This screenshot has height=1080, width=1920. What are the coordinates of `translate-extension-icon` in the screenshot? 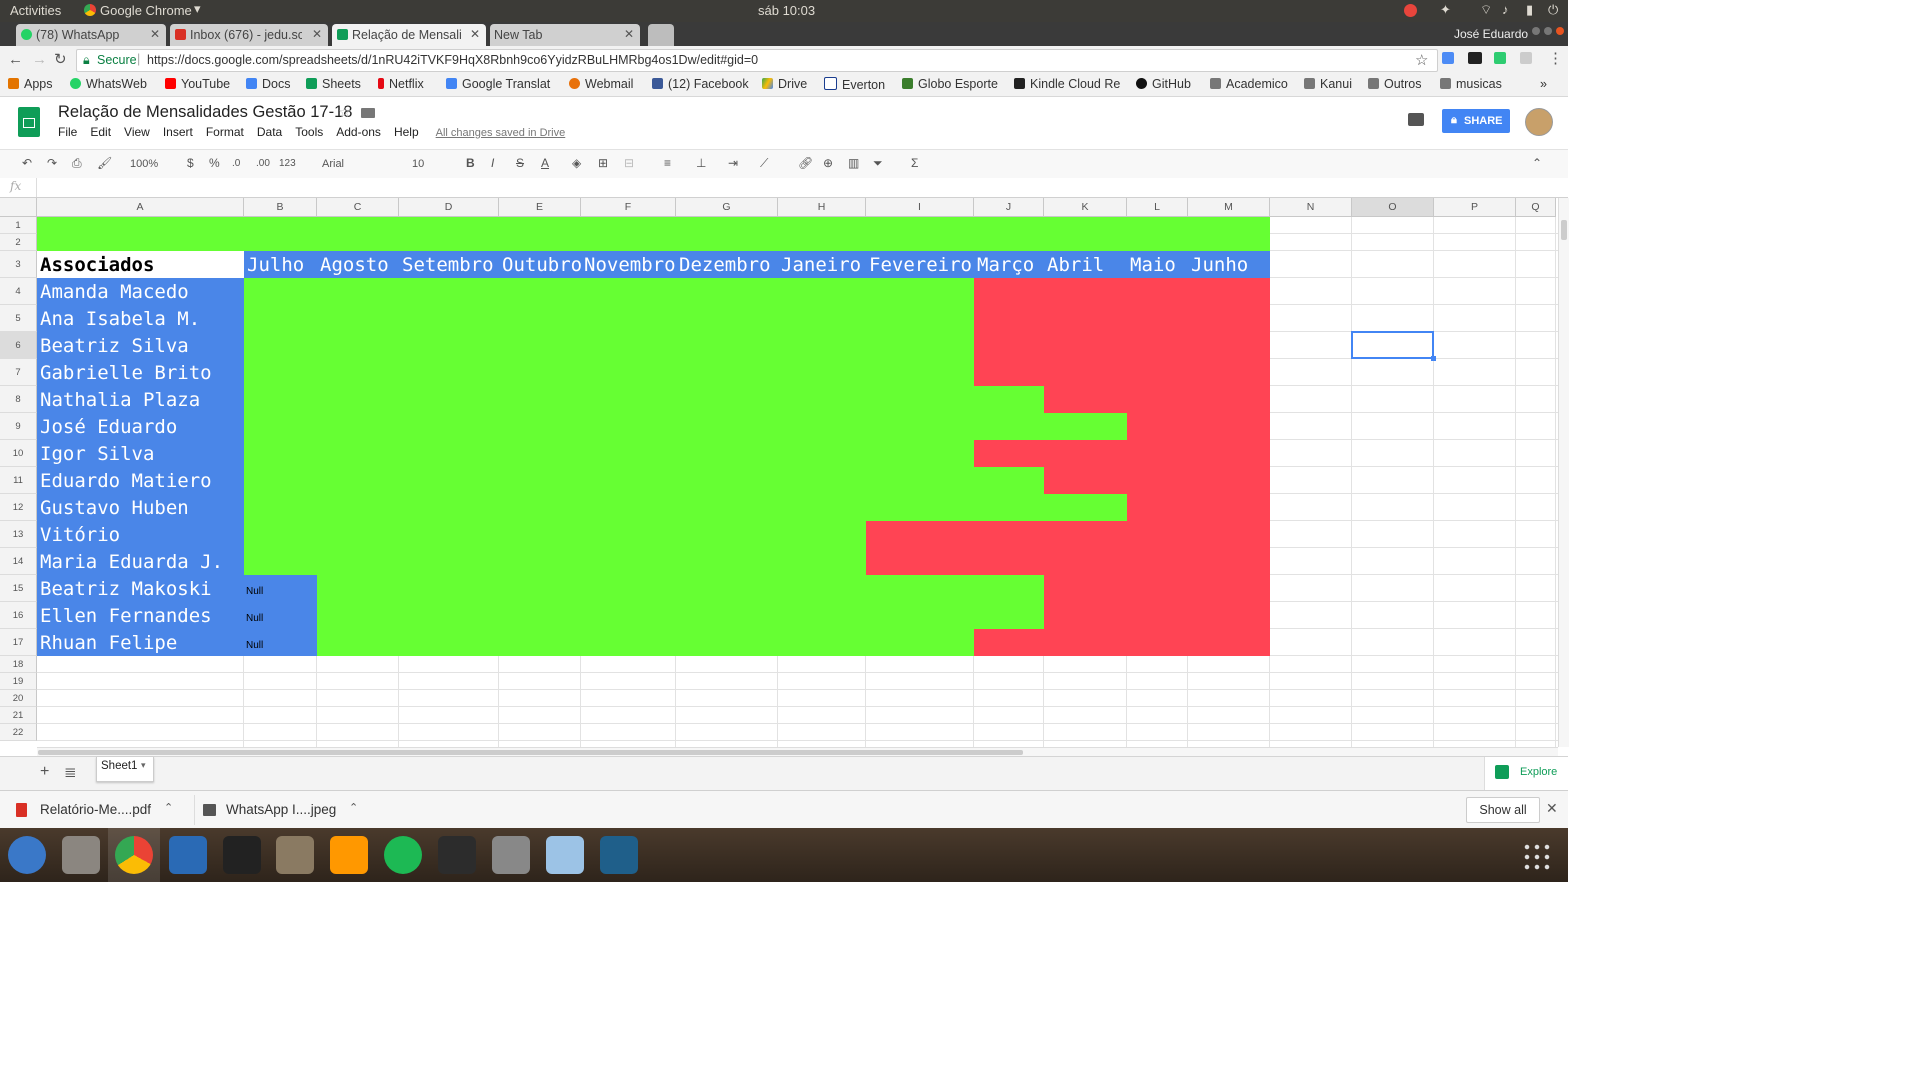 It's located at (1448, 58).